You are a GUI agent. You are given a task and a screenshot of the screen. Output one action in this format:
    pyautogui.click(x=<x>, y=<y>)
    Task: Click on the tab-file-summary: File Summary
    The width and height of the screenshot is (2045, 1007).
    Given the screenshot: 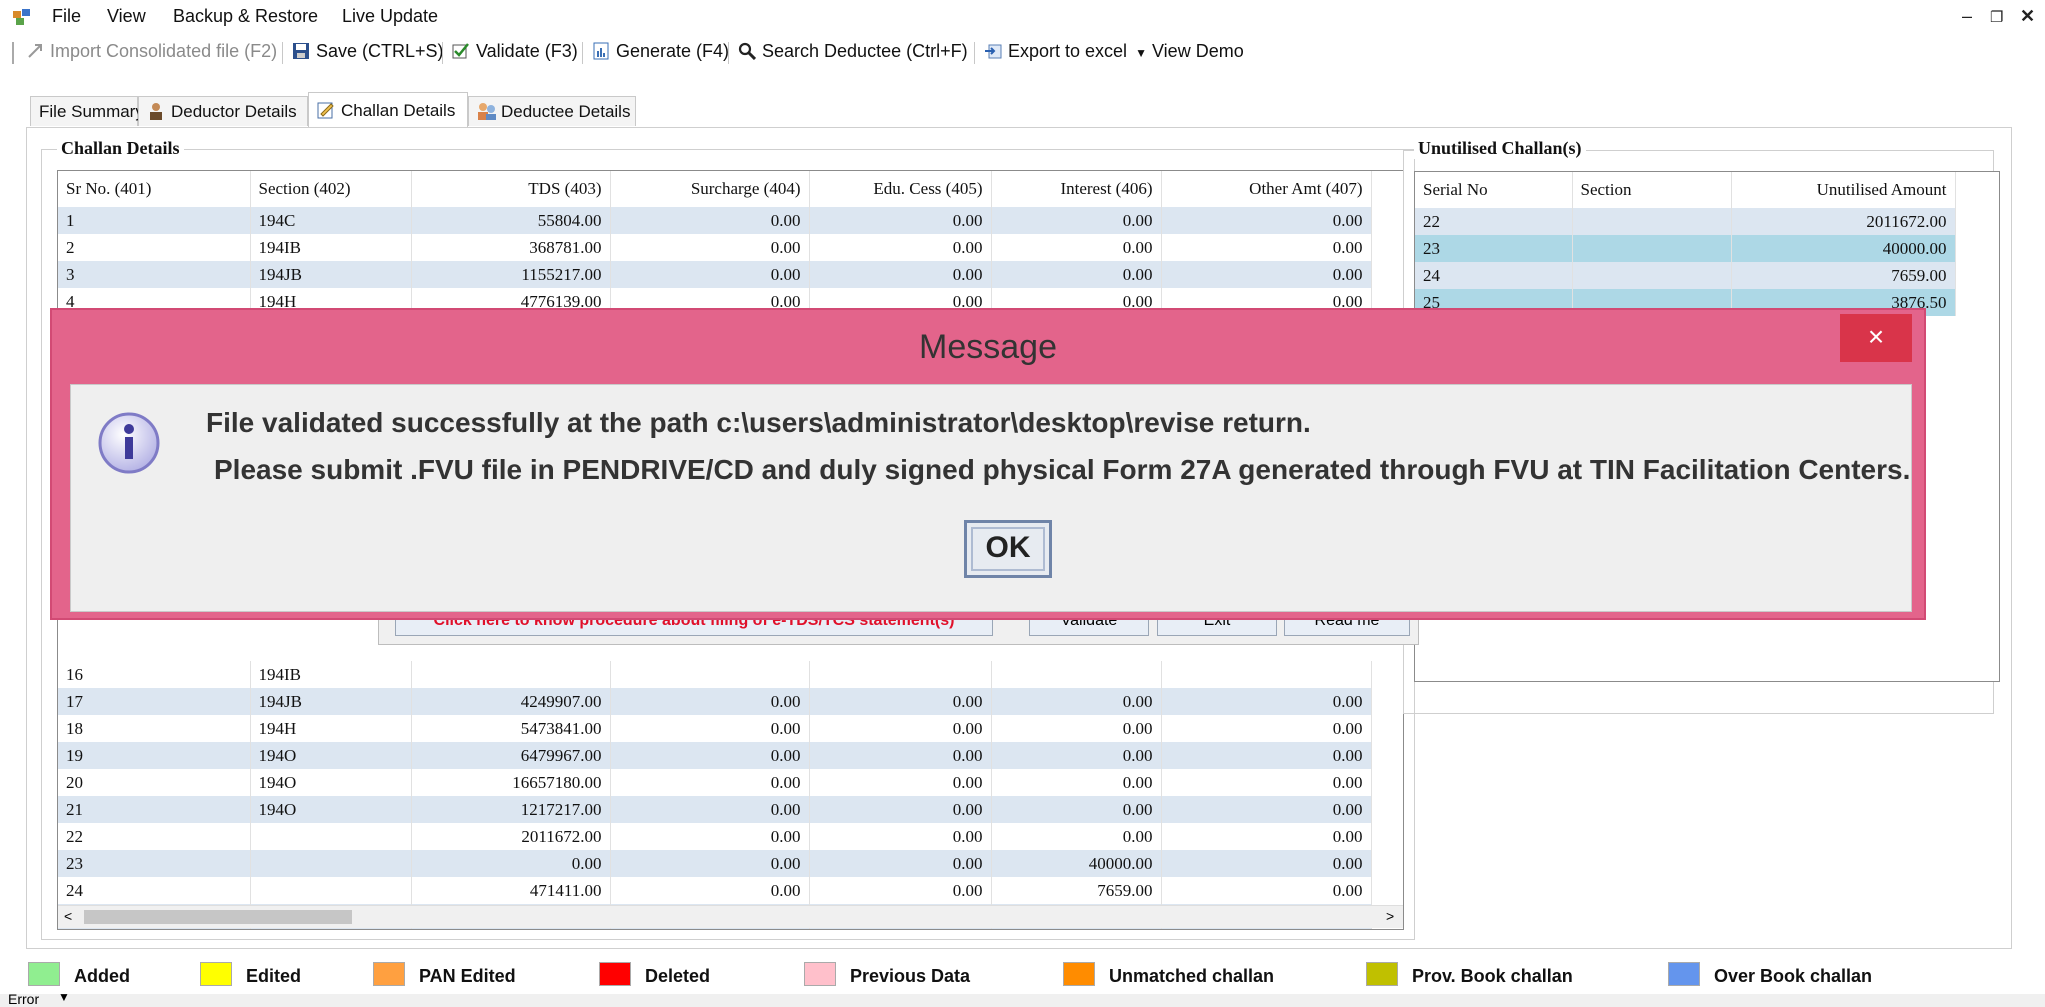 What is the action you would take?
    pyautogui.click(x=87, y=111)
    